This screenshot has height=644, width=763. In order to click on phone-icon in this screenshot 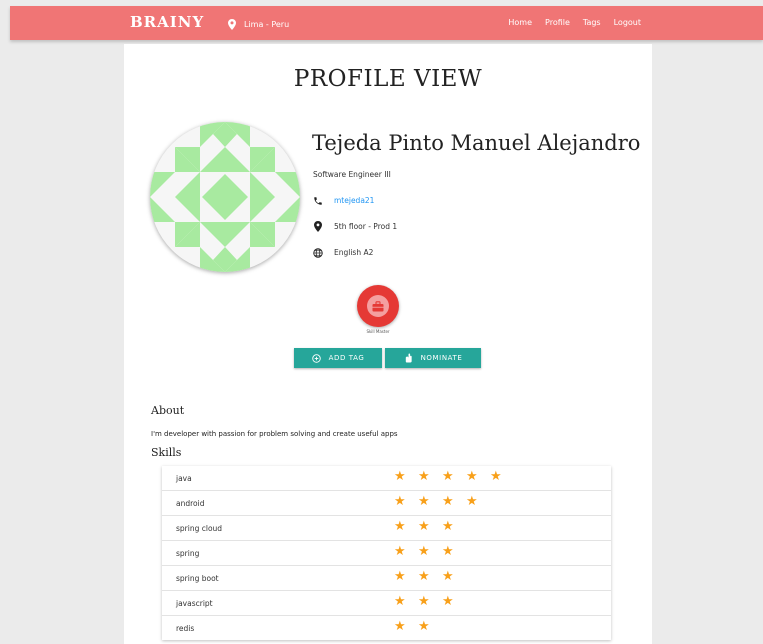, I will do `click(317, 200)`.